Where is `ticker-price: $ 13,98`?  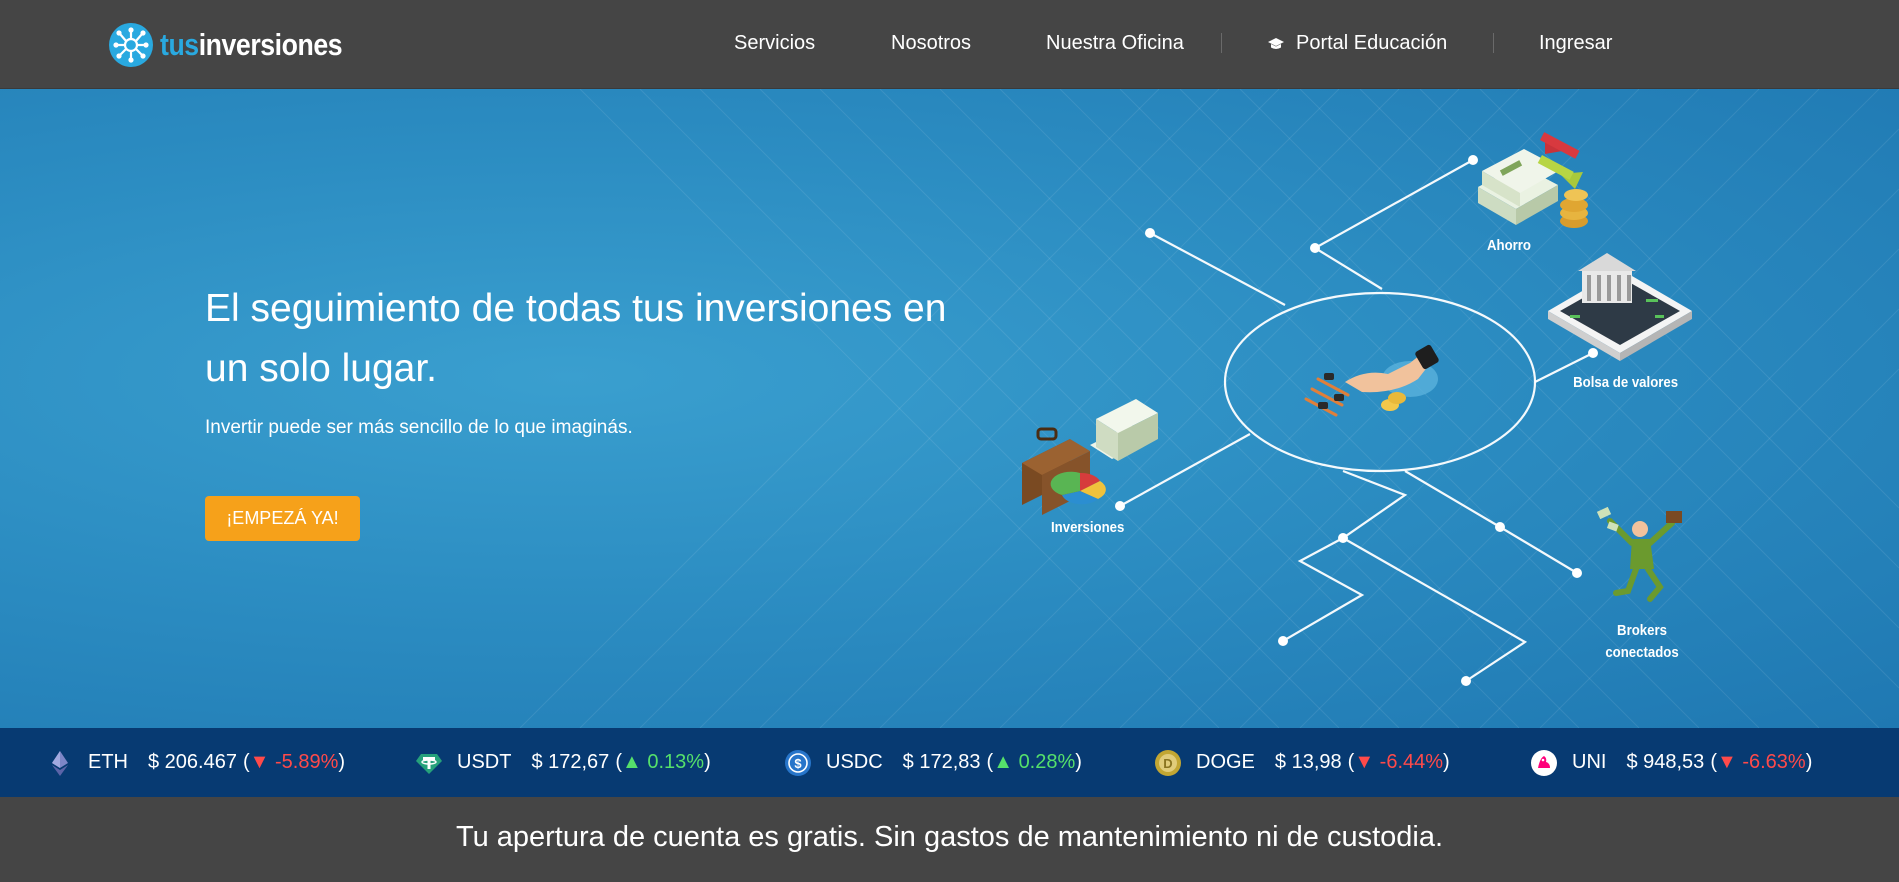
ticker-price: $ 13,98 is located at coordinates (1308, 762).